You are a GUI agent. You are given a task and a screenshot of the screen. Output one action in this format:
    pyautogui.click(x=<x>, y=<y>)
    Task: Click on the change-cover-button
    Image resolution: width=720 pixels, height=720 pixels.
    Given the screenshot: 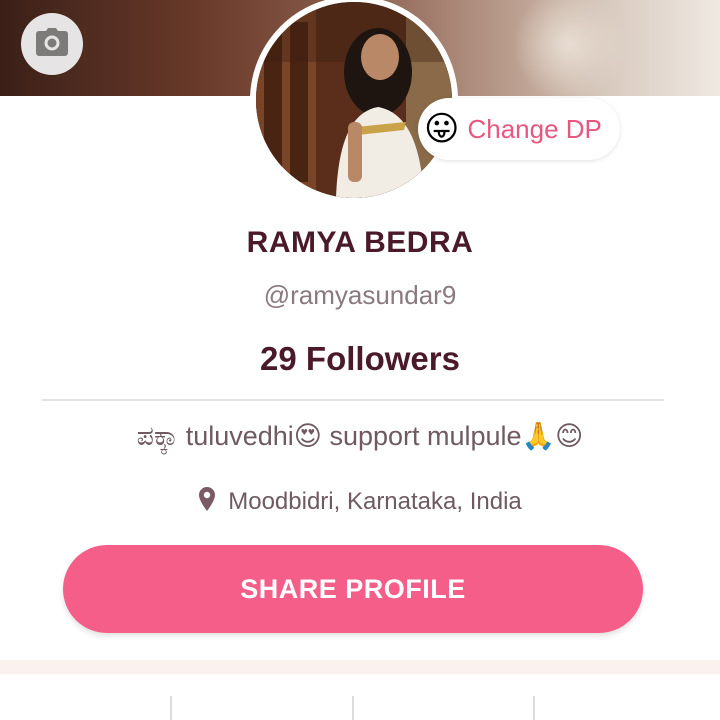 What is the action you would take?
    pyautogui.click(x=52, y=44)
    